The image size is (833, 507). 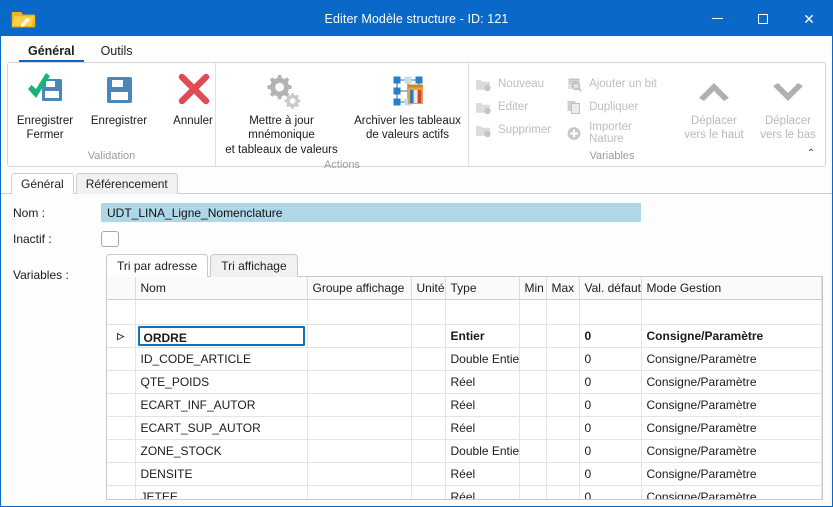 I want to click on column-header-min: Min, so click(x=533, y=288).